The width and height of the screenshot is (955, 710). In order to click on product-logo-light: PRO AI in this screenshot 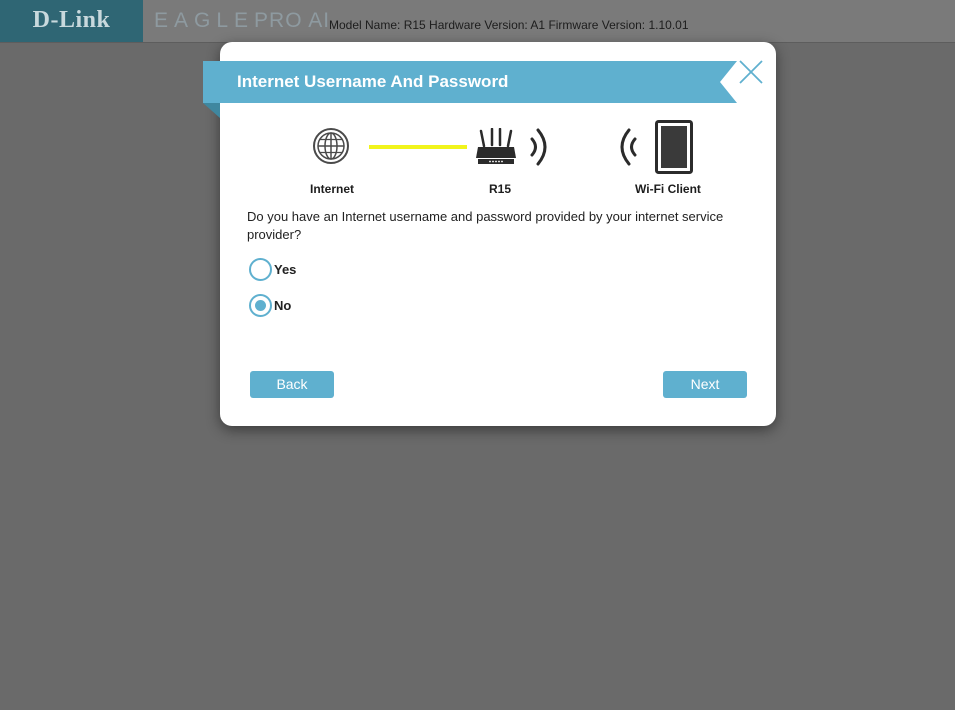, I will do `click(292, 20)`.